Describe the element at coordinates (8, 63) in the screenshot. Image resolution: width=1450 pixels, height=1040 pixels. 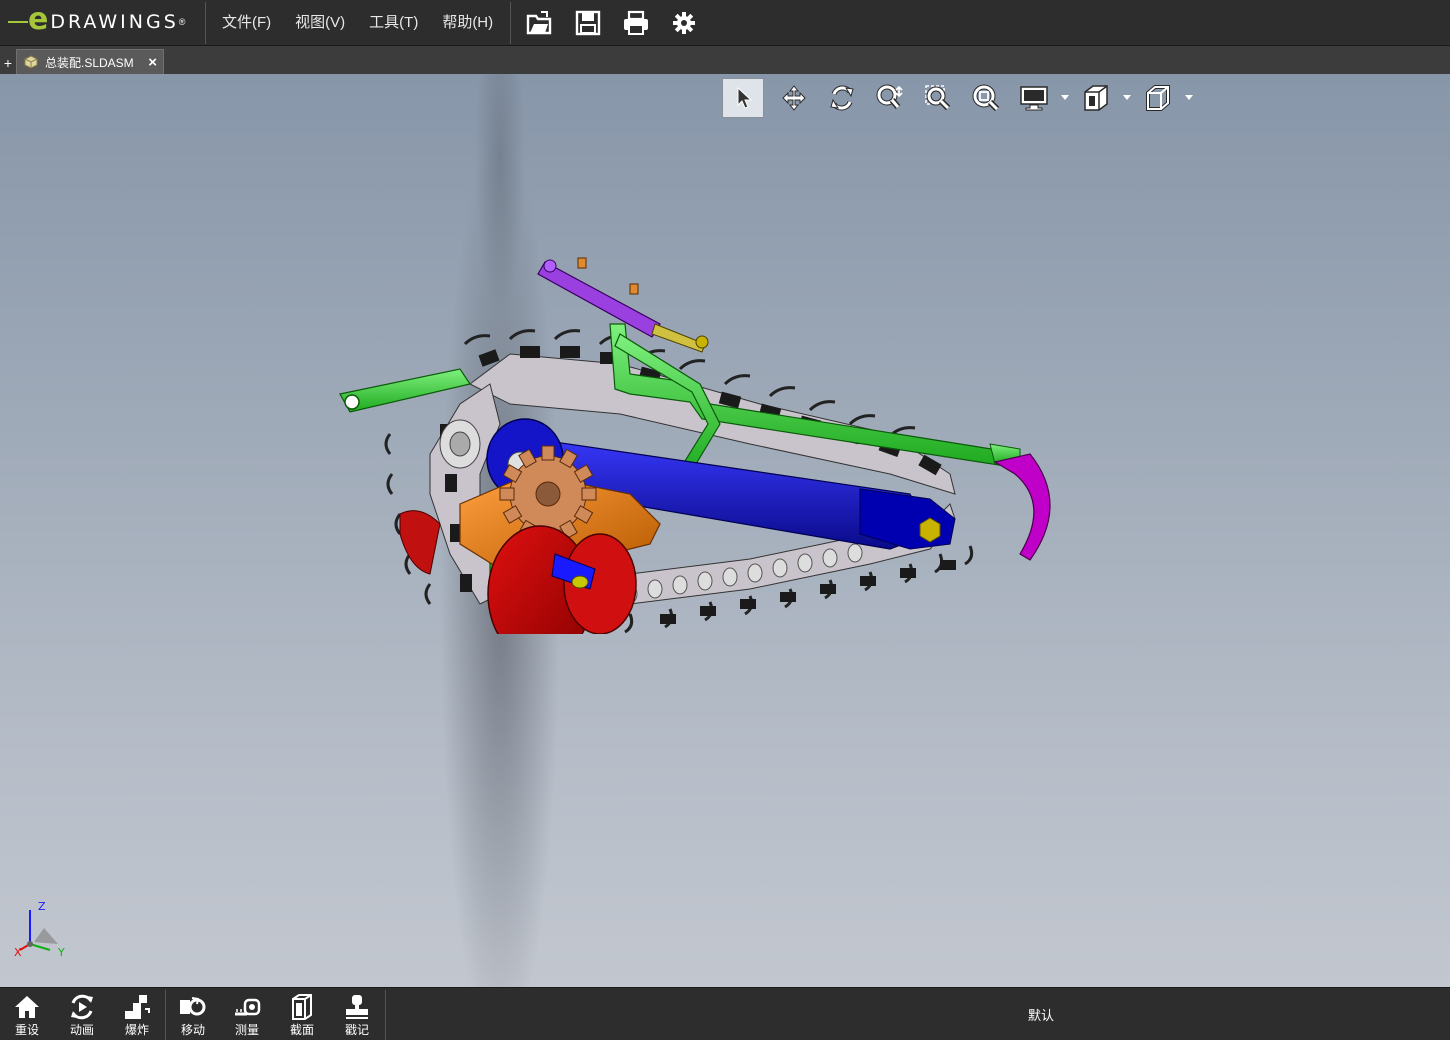
I see `add-tab-button: +` at that location.